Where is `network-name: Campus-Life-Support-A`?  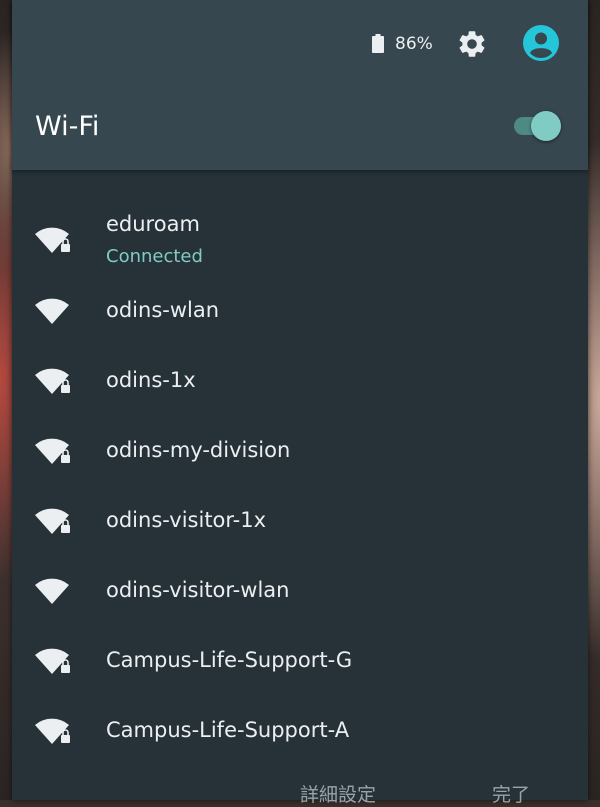
network-name: Campus-Life-Support-A is located at coordinates (228, 730).